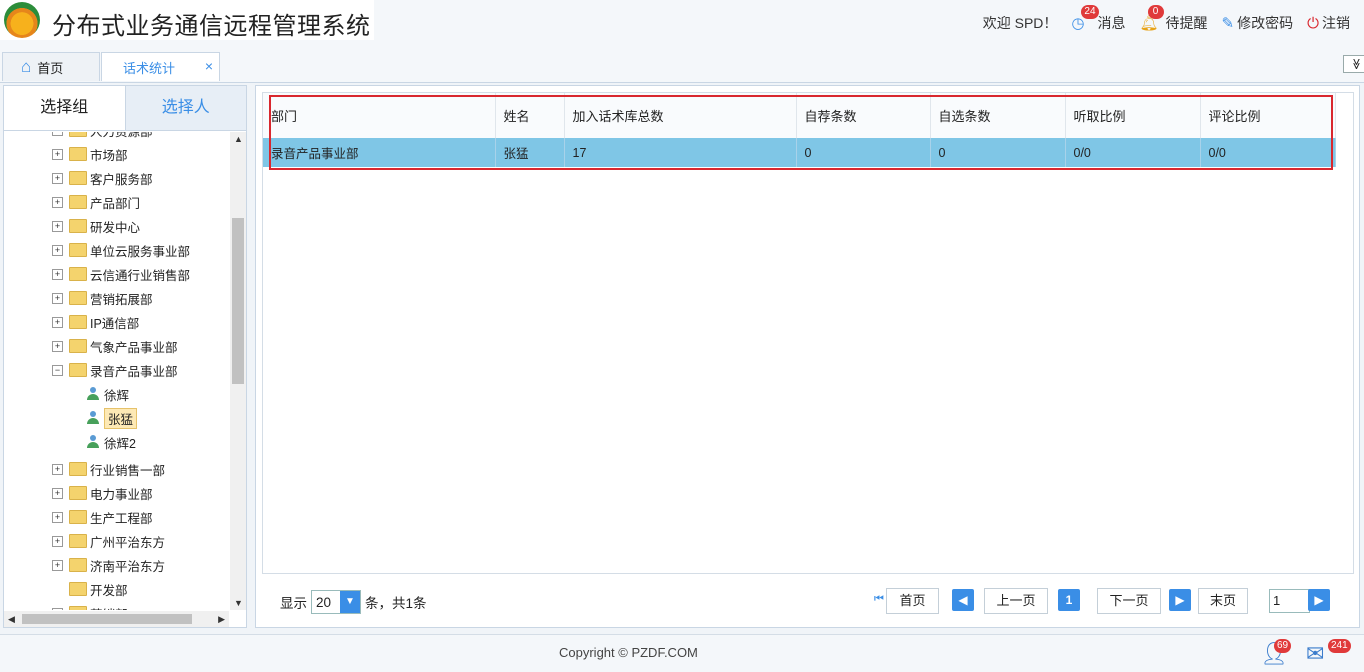 This screenshot has height=672, width=1364. I want to click on tree-folder-item: − 录音产品事业部, so click(115, 370).